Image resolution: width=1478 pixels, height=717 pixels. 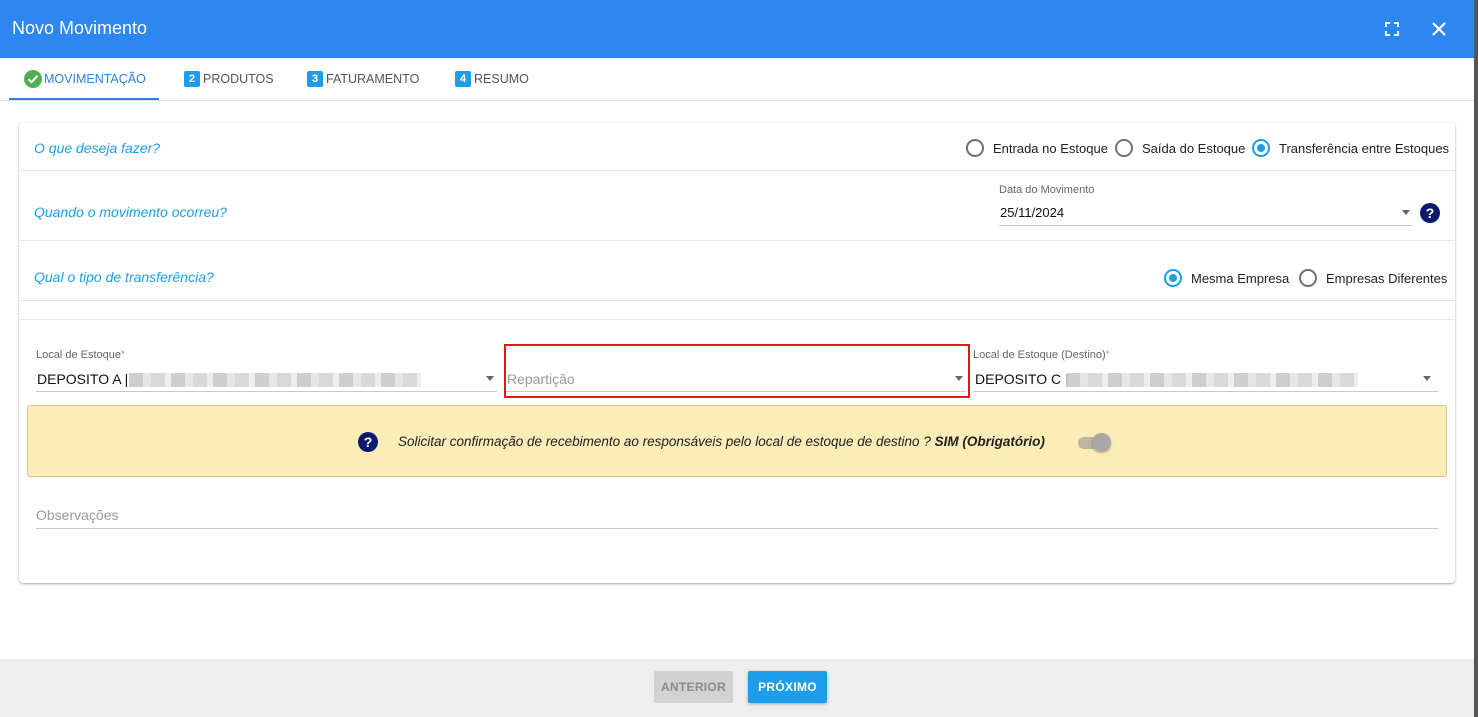 What do you see at coordinates (737, 371) in the screenshot?
I see `highlight-box` at bounding box center [737, 371].